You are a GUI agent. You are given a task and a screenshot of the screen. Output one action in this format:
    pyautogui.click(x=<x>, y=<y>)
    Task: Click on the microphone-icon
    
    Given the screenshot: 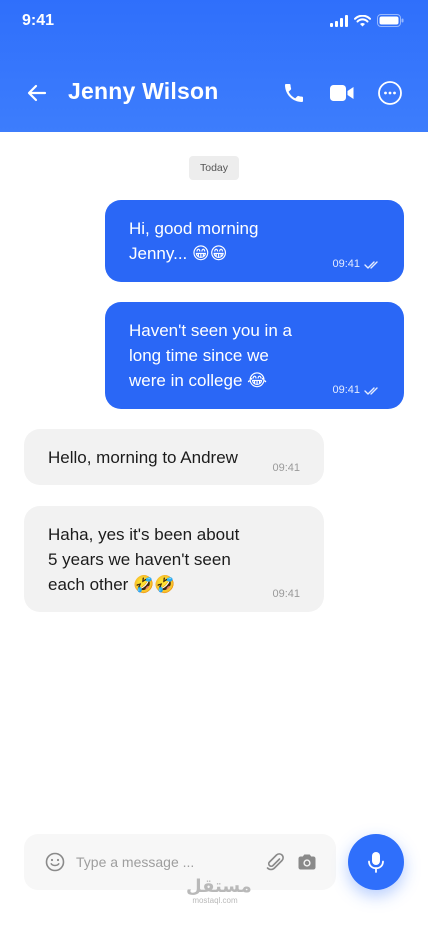 What is the action you would take?
    pyautogui.click(x=376, y=862)
    